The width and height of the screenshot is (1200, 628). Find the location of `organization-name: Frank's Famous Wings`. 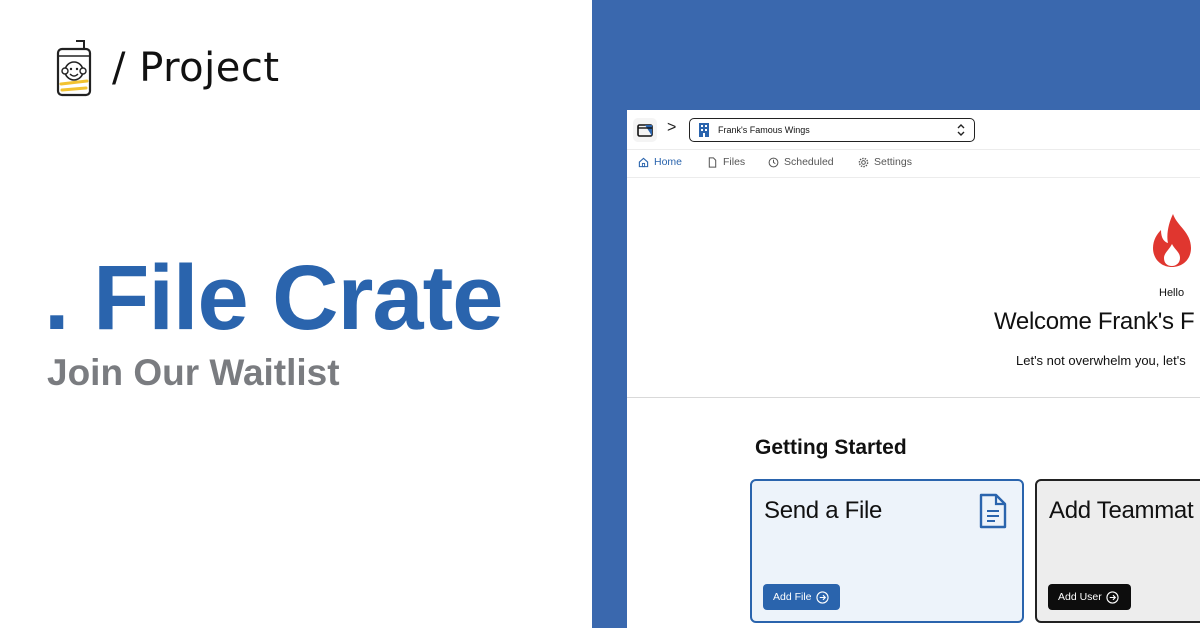

organization-name: Frank's Famous Wings is located at coordinates (764, 130).